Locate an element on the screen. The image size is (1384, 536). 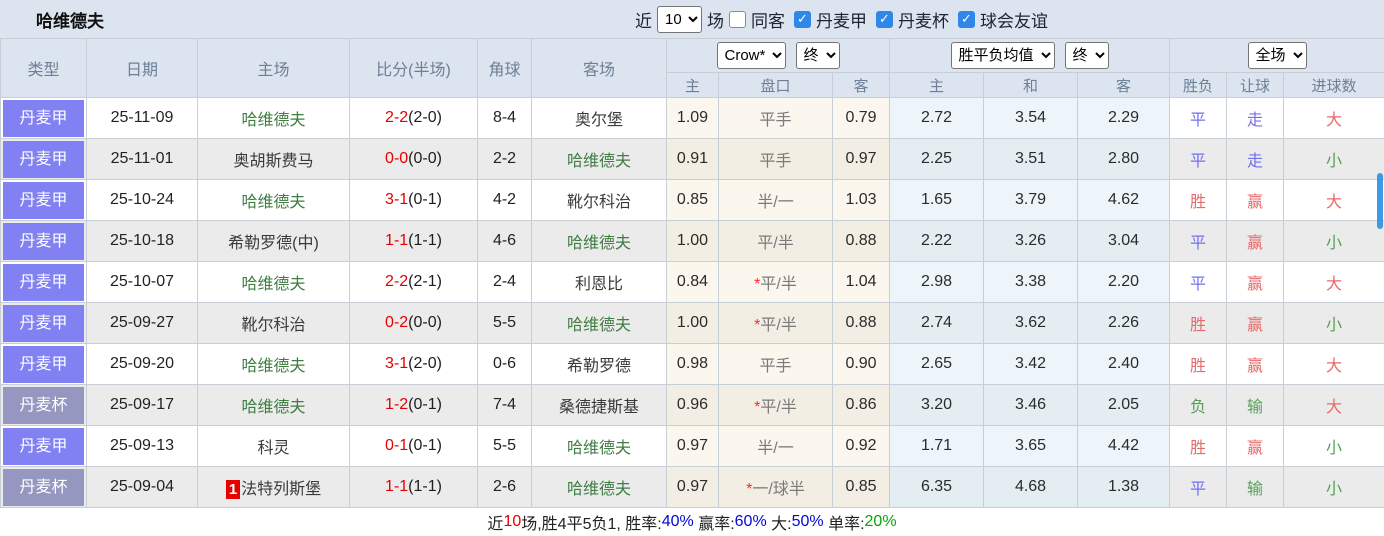
corner-cell: 2-4 is located at coordinates (504, 282).